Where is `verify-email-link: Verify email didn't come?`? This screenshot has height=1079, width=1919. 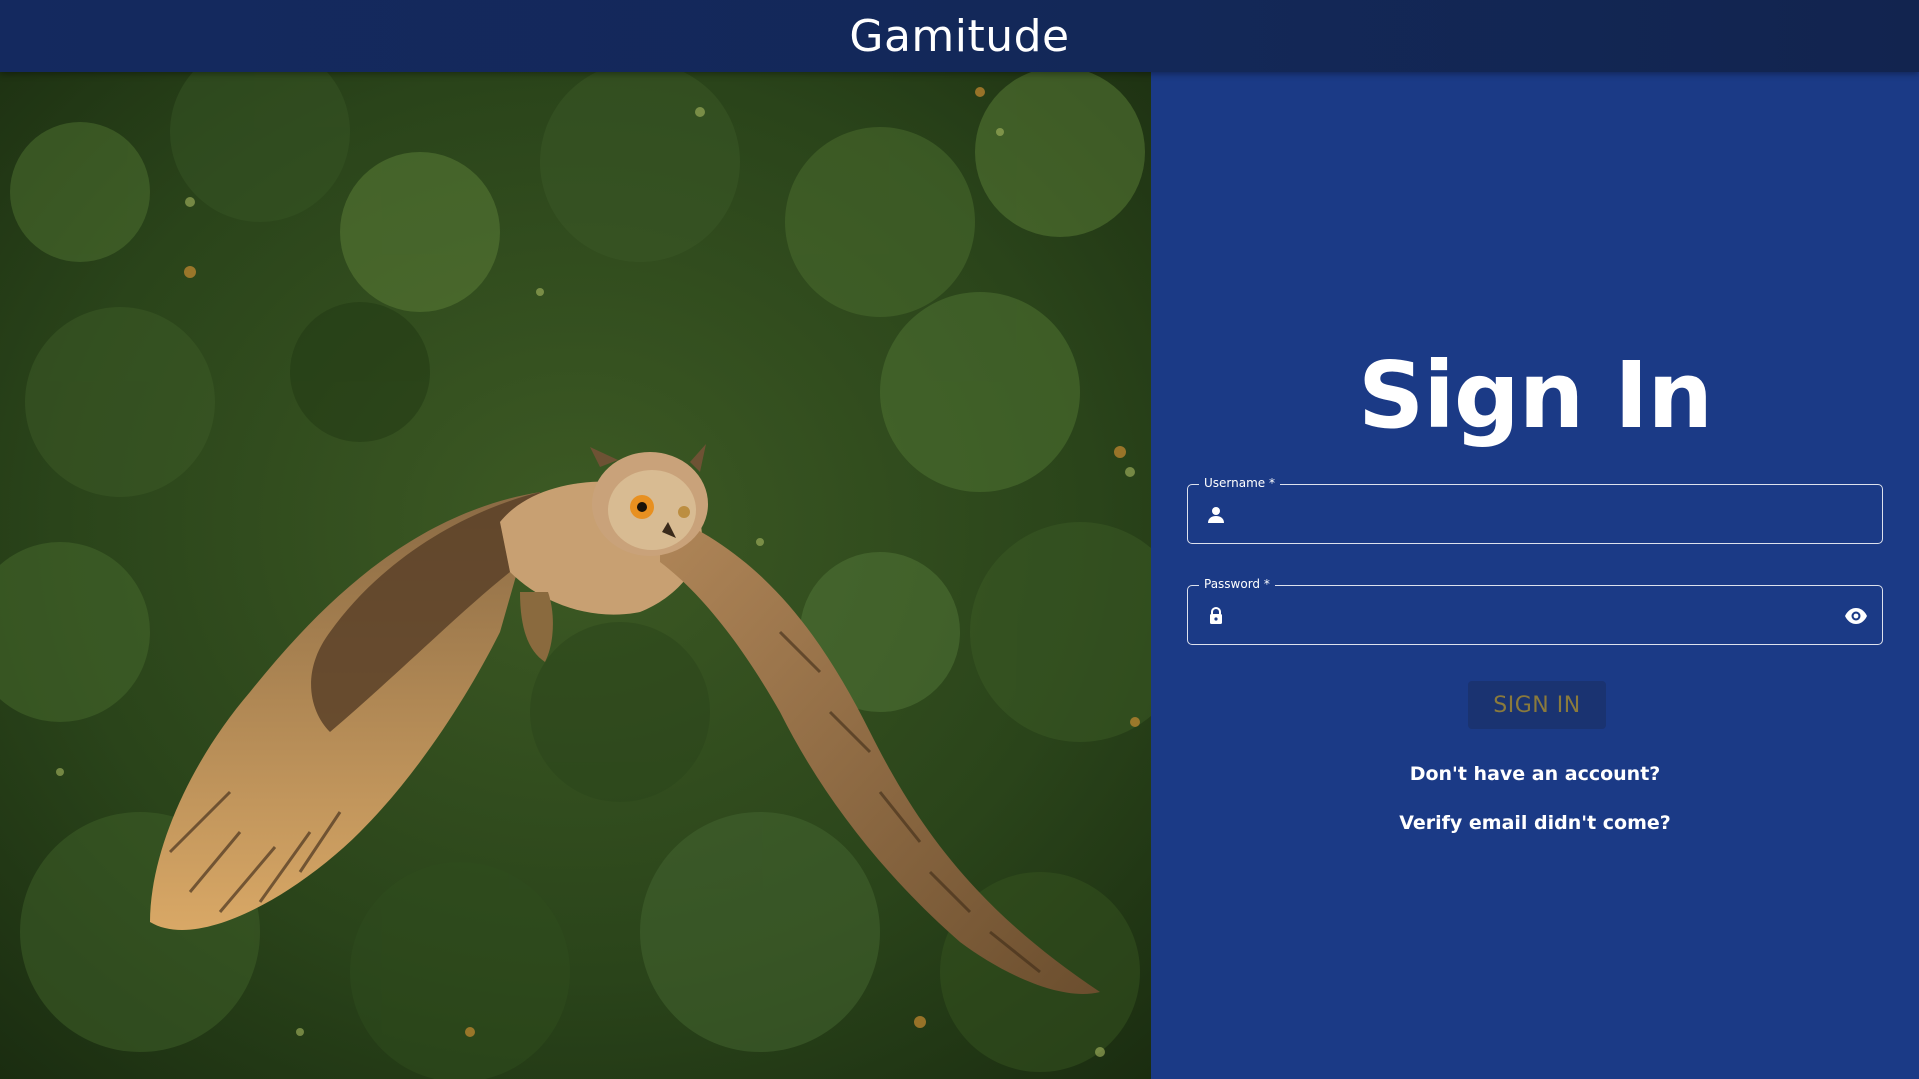
verify-email-link: Verify email didn't come? is located at coordinates (1535, 823).